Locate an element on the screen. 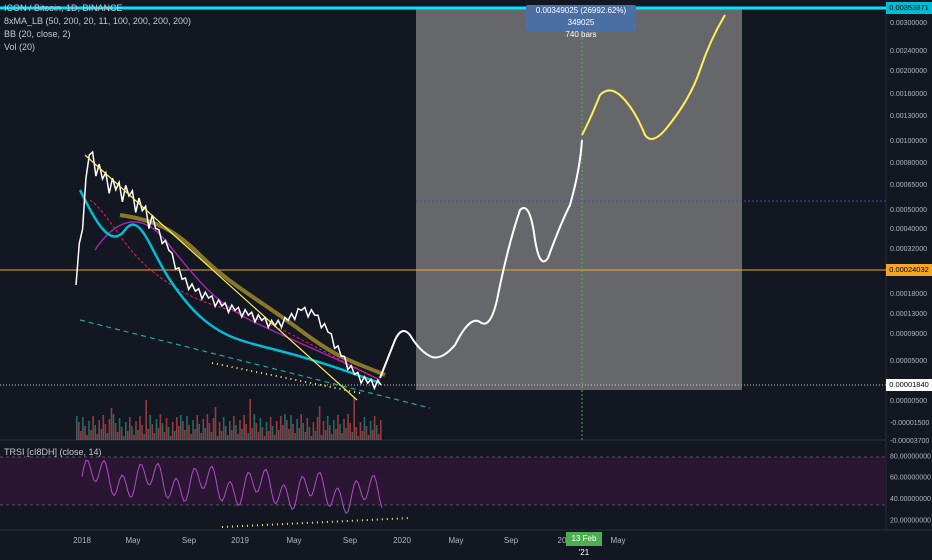 The height and width of the screenshot is (560, 932). rsi-legend: TRSI [cI8DH] (close, 14) is located at coordinates (53, 452).